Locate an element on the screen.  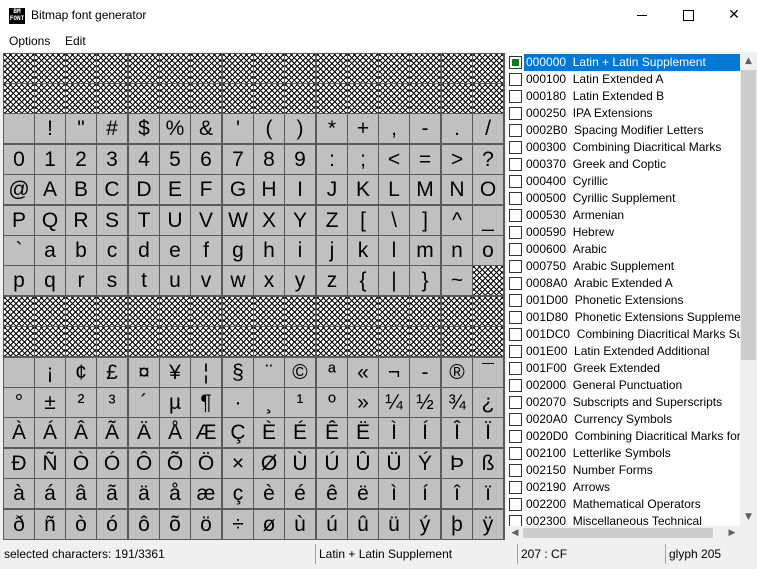
glyph-cell: U is located at coordinates (175, 220).